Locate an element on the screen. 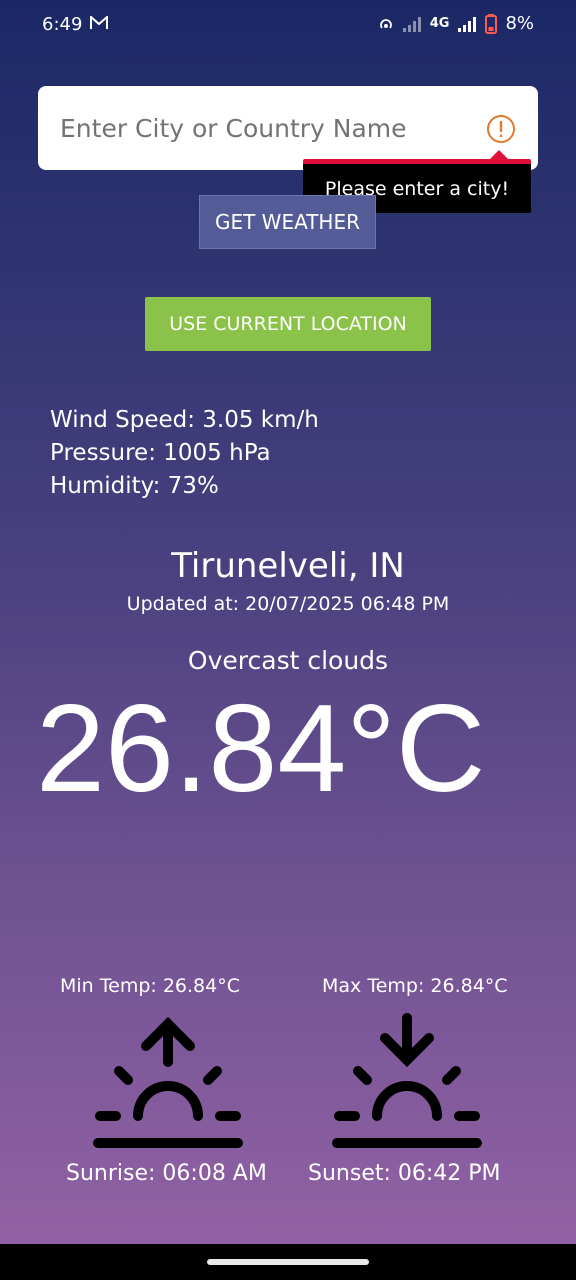 The width and height of the screenshot is (576, 1280). humidity-text: Humidity: 73% is located at coordinates (134, 486).